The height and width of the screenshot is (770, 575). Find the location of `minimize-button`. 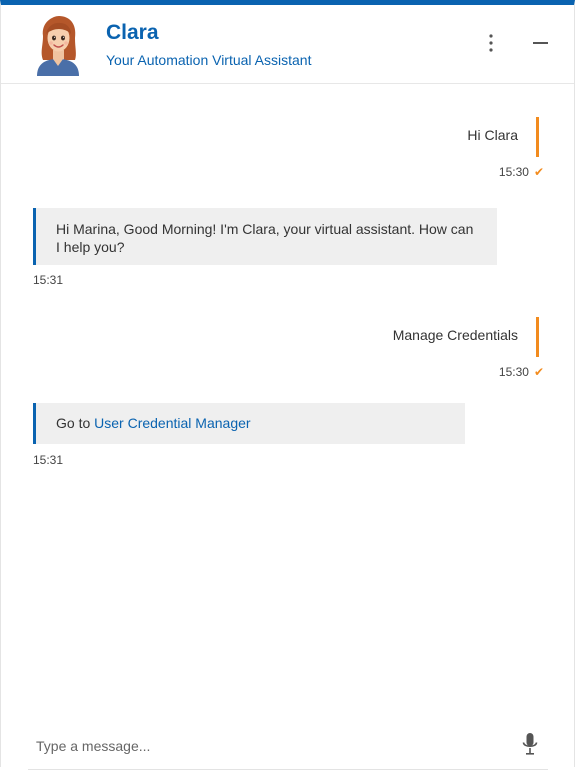

minimize-button is located at coordinates (540, 43).